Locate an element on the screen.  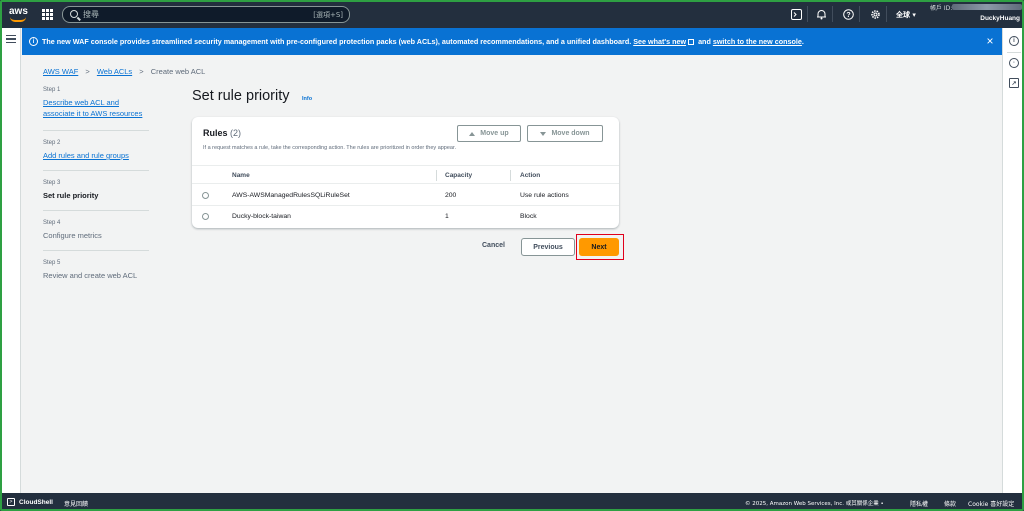
aws-logo: aws is located at coordinates (19, 14).